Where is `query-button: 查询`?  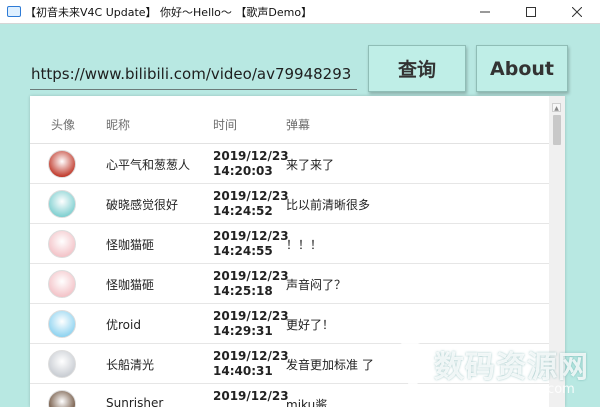 query-button: 查询 is located at coordinates (417, 68).